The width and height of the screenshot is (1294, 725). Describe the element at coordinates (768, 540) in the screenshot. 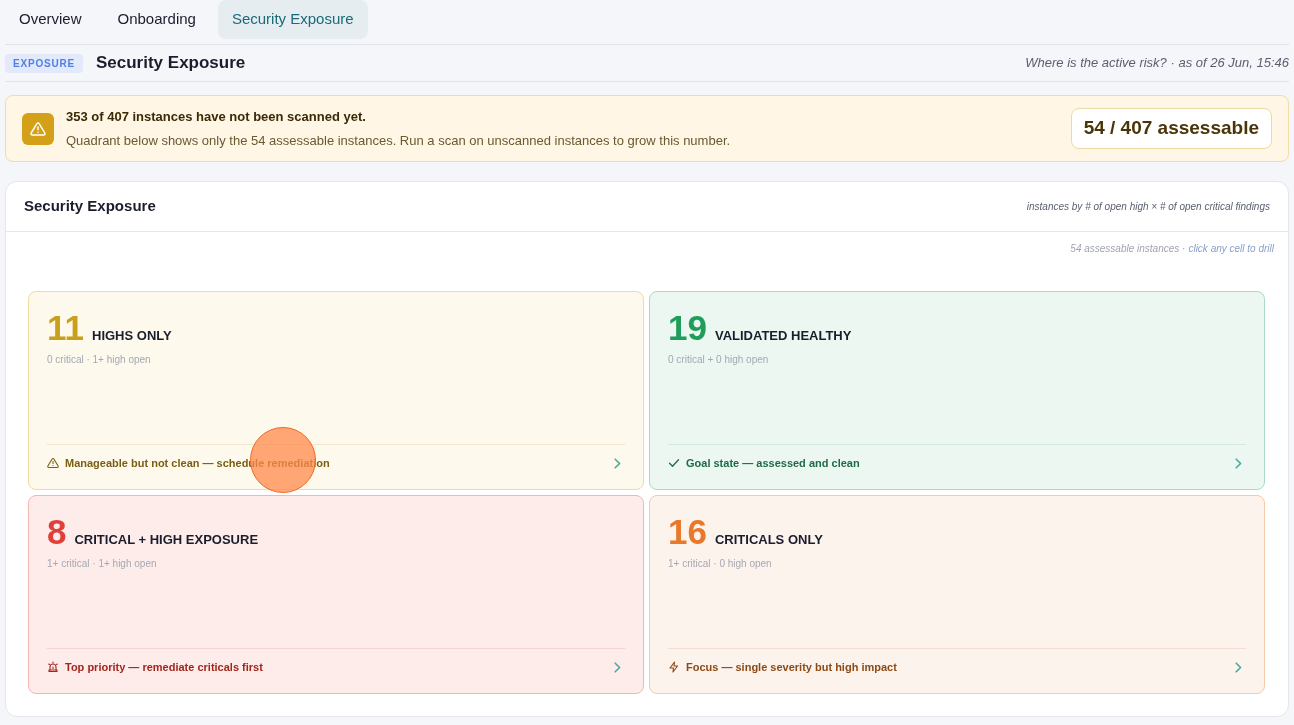

I see `quadrant-label: CRITICALS ONLY` at that location.